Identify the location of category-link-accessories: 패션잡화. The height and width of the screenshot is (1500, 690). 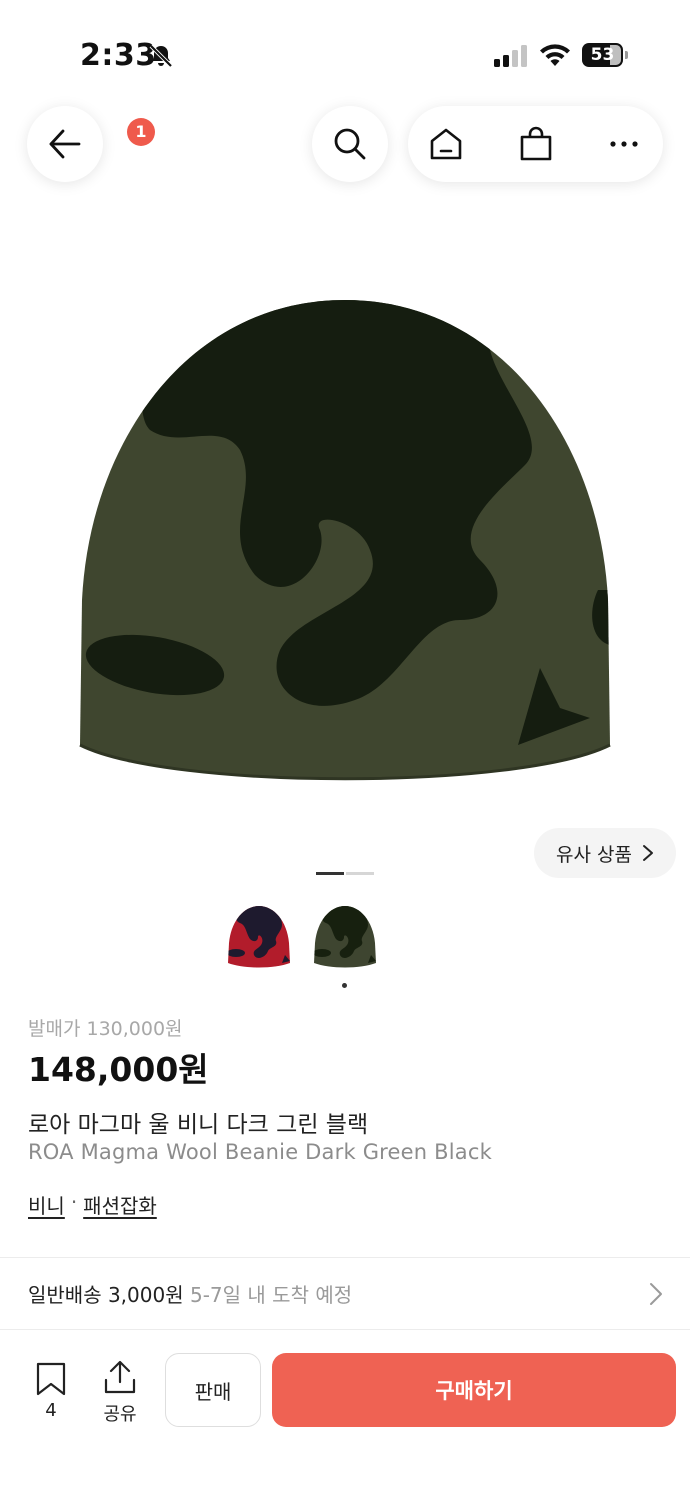
(120, 1204).